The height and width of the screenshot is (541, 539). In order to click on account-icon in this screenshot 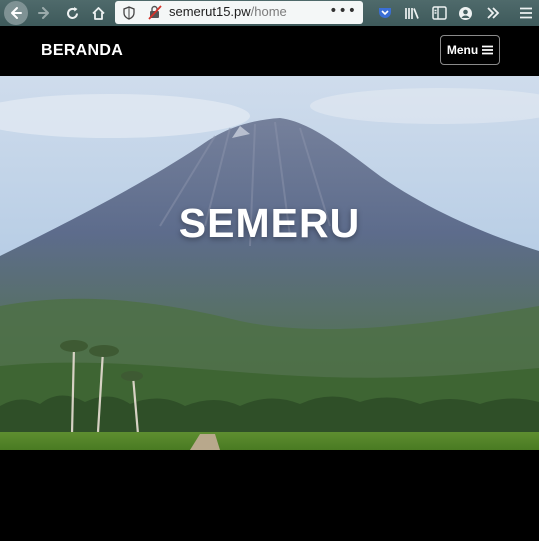, I will do `click(465, 13)`.